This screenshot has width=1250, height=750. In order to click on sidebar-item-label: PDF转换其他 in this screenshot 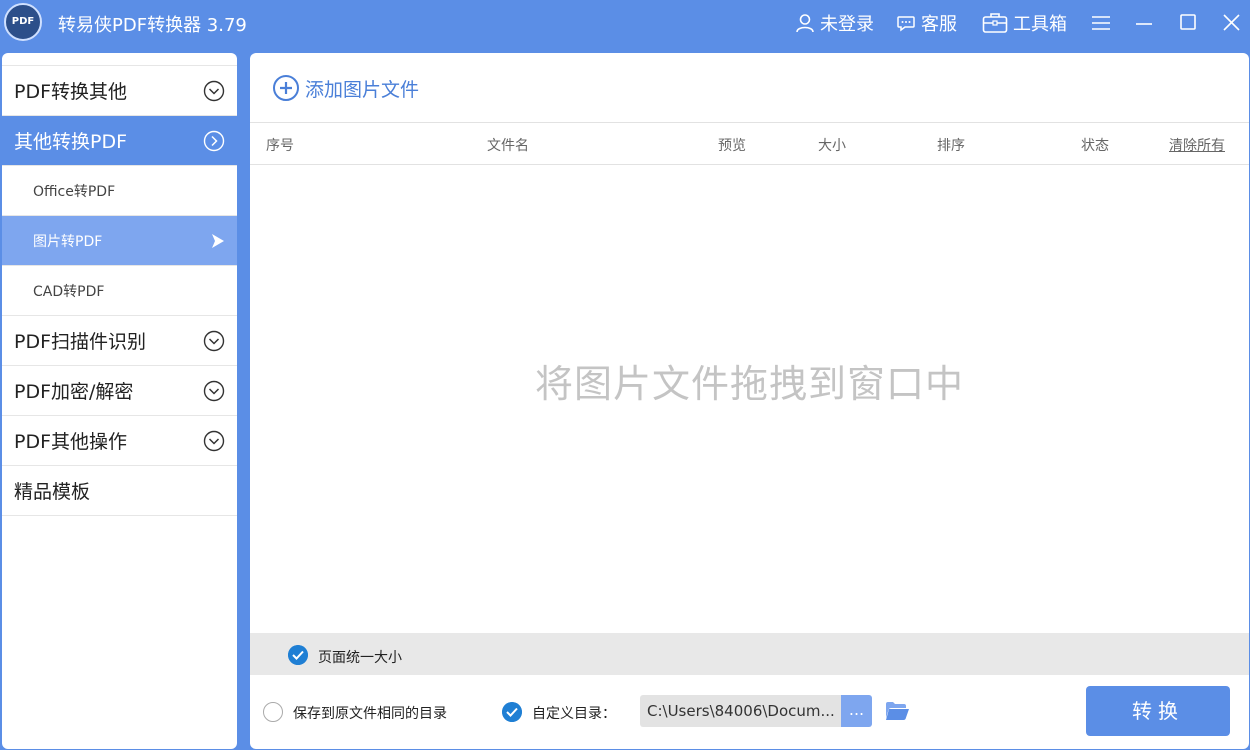, I will do `click(71, 92)`.